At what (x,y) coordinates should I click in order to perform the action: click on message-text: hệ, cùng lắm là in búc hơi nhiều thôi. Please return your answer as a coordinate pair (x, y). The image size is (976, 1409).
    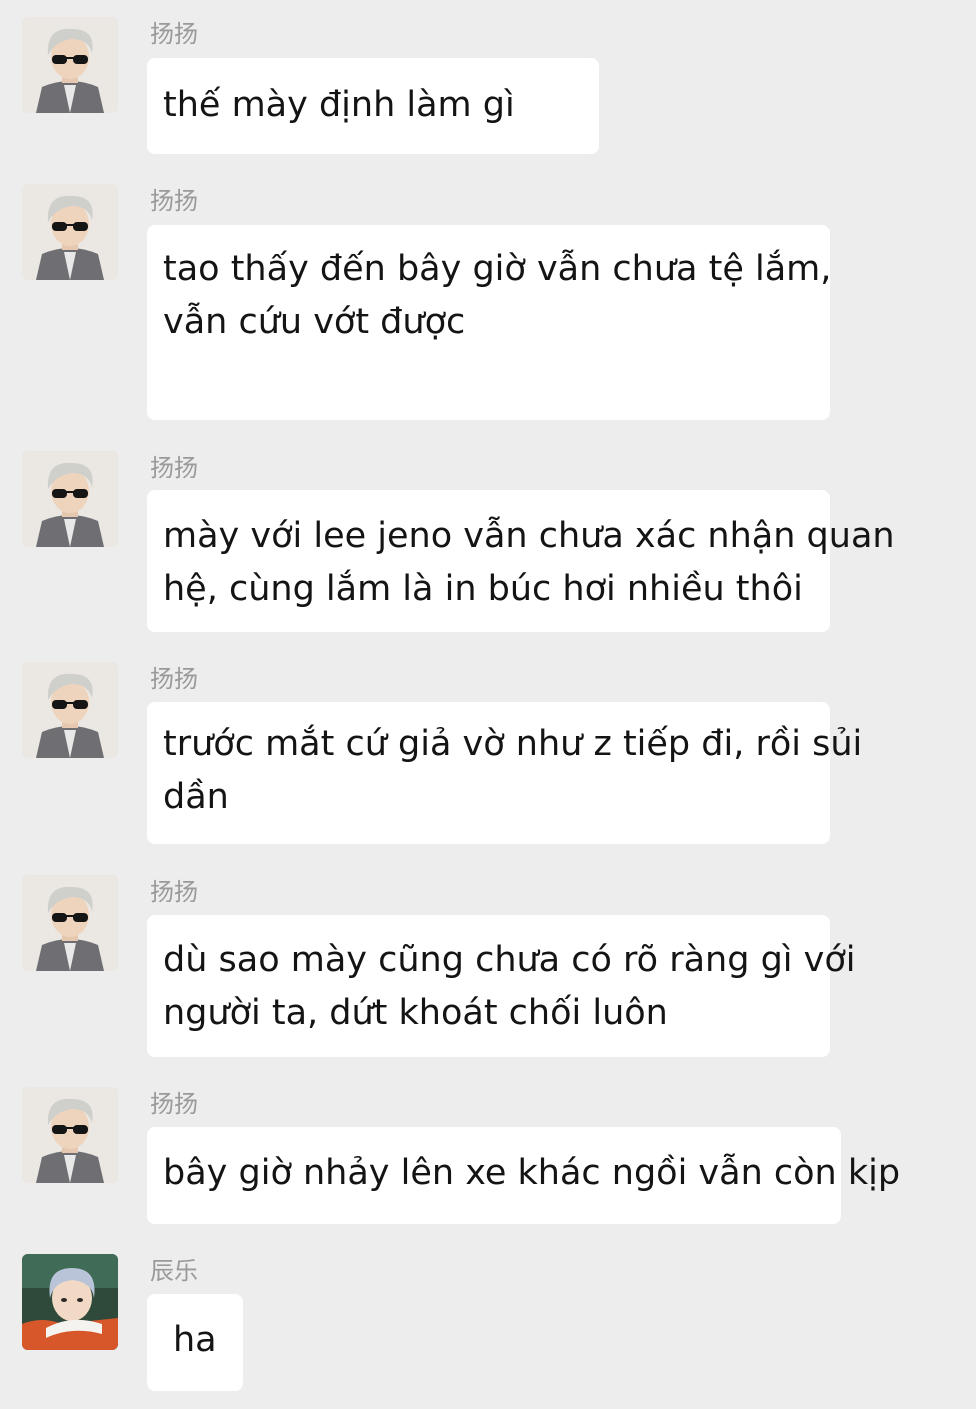
    Looking at the image, I should click on (483, 589).